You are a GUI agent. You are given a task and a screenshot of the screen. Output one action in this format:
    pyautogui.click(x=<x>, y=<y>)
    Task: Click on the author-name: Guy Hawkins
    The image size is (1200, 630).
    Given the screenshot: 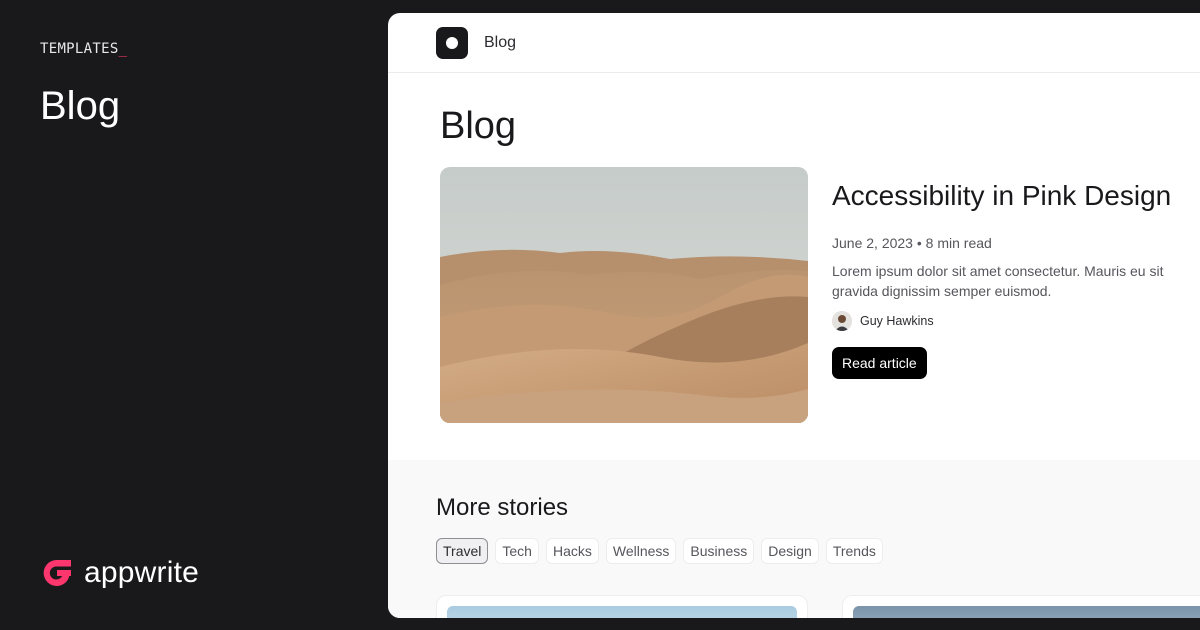 What is the action you would take?
    pyautogui.click(x=897, y=321)
    